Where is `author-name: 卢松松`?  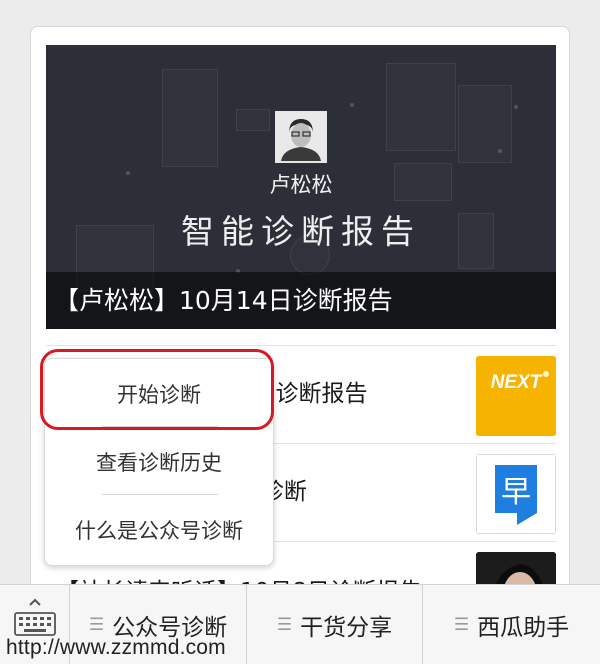
author-name: 卢松松 is located at coordinates (301, 185).